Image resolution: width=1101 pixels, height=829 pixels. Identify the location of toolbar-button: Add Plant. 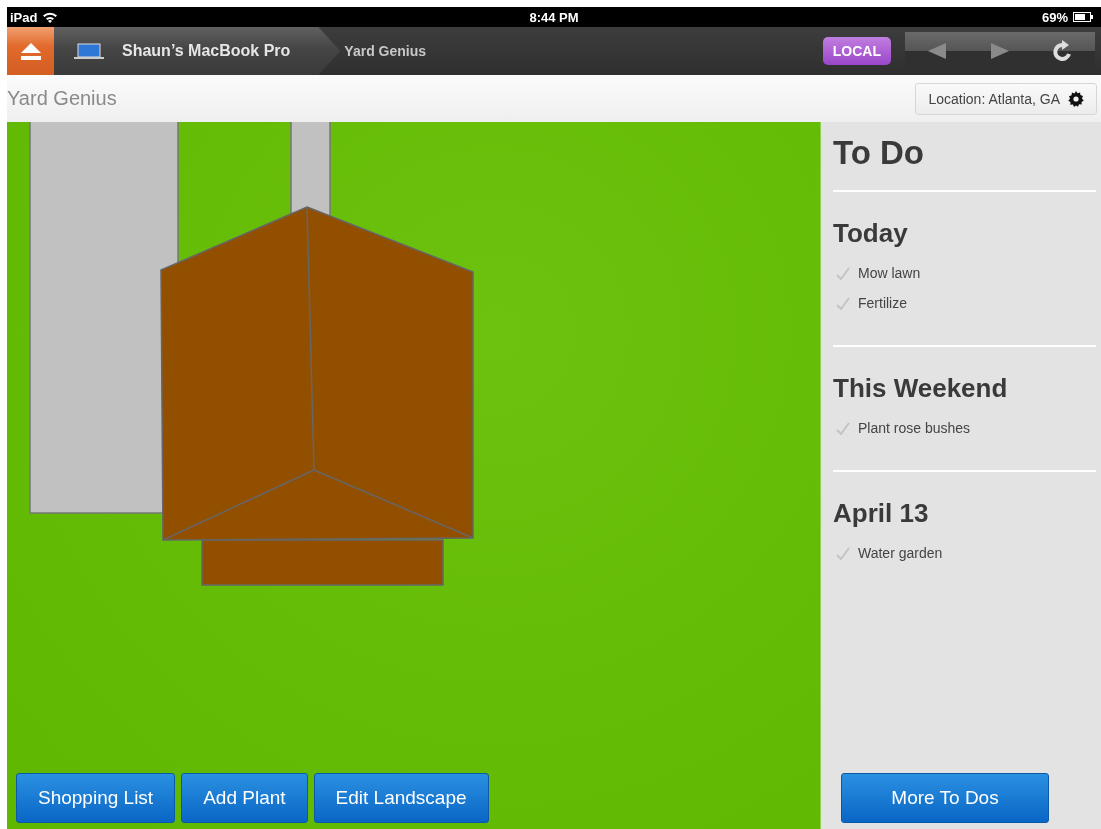
(244, 798).